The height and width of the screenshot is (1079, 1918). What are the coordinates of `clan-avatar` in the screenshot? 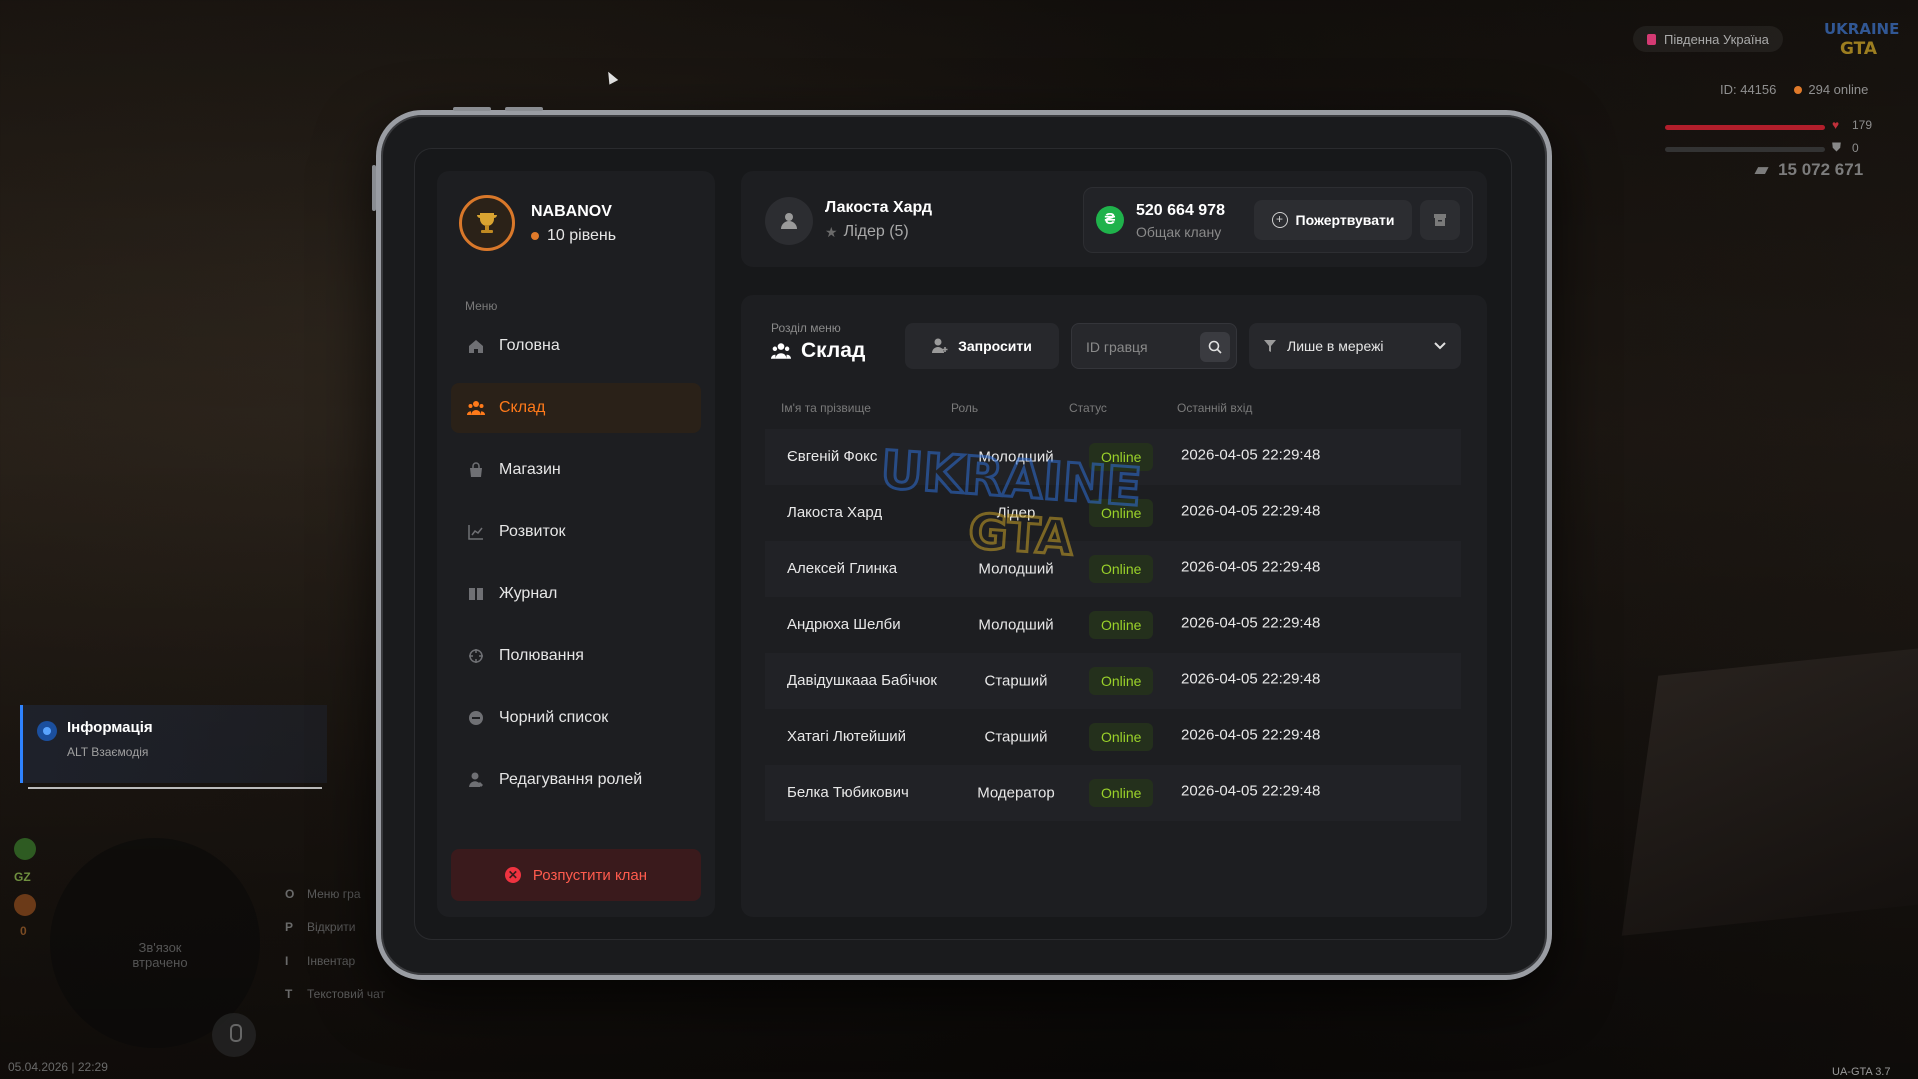 It's located at (487, 223).